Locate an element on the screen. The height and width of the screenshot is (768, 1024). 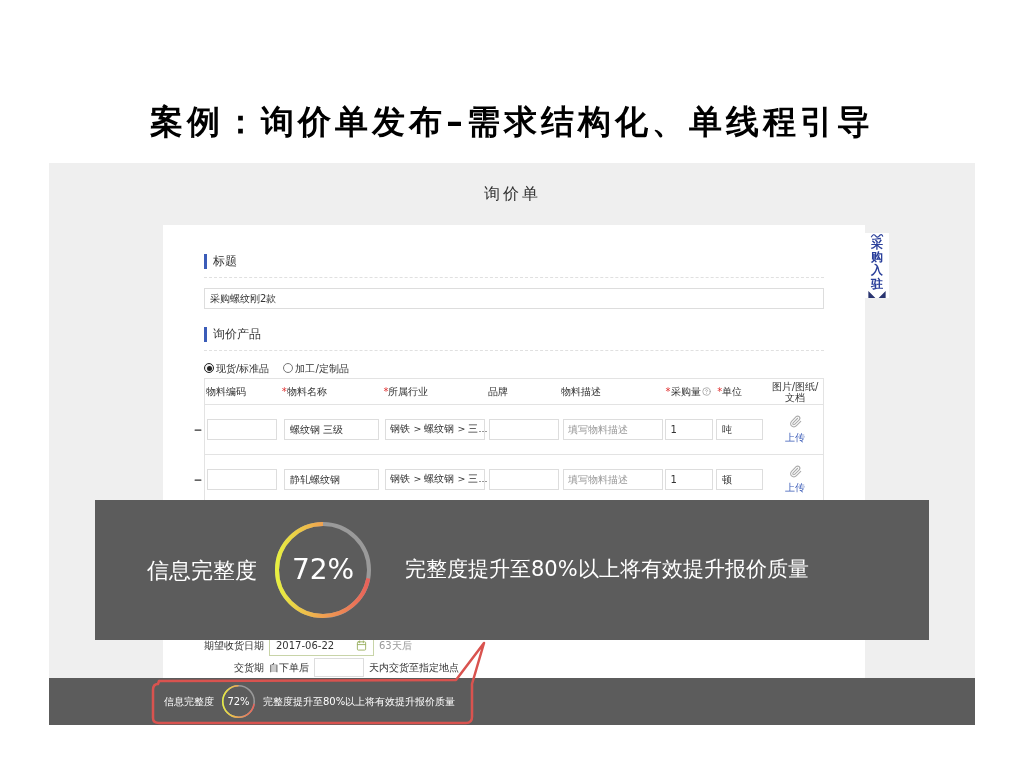
days-input is located at coordinates (339, 667).